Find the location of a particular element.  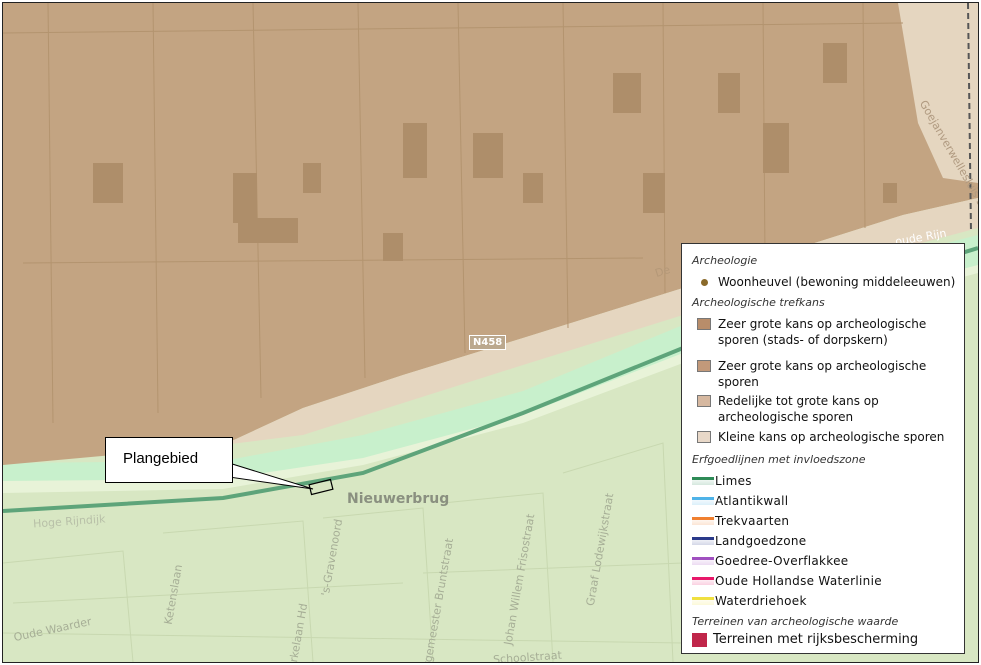

legend-item-label: Waterdriehoek is located at coordinates (761, 601).